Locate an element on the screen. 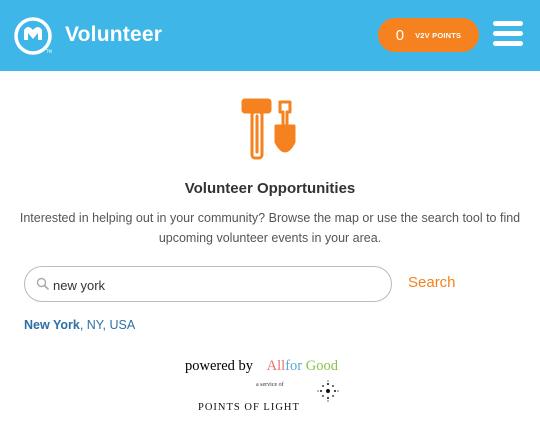 The height and width of the screenshot is (440, 540). all-for-good-logo: Allfor Good is located at coordinates (302, 366).